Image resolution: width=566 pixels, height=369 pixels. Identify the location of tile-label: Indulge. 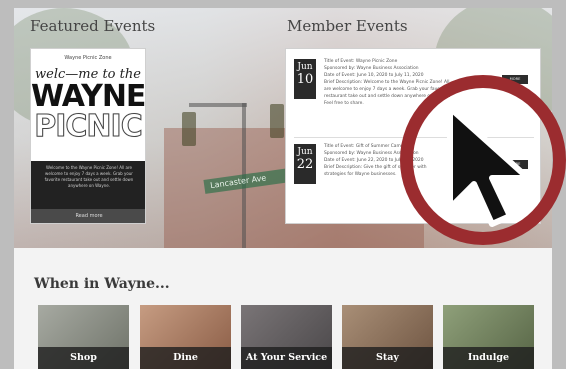
(488, 358).